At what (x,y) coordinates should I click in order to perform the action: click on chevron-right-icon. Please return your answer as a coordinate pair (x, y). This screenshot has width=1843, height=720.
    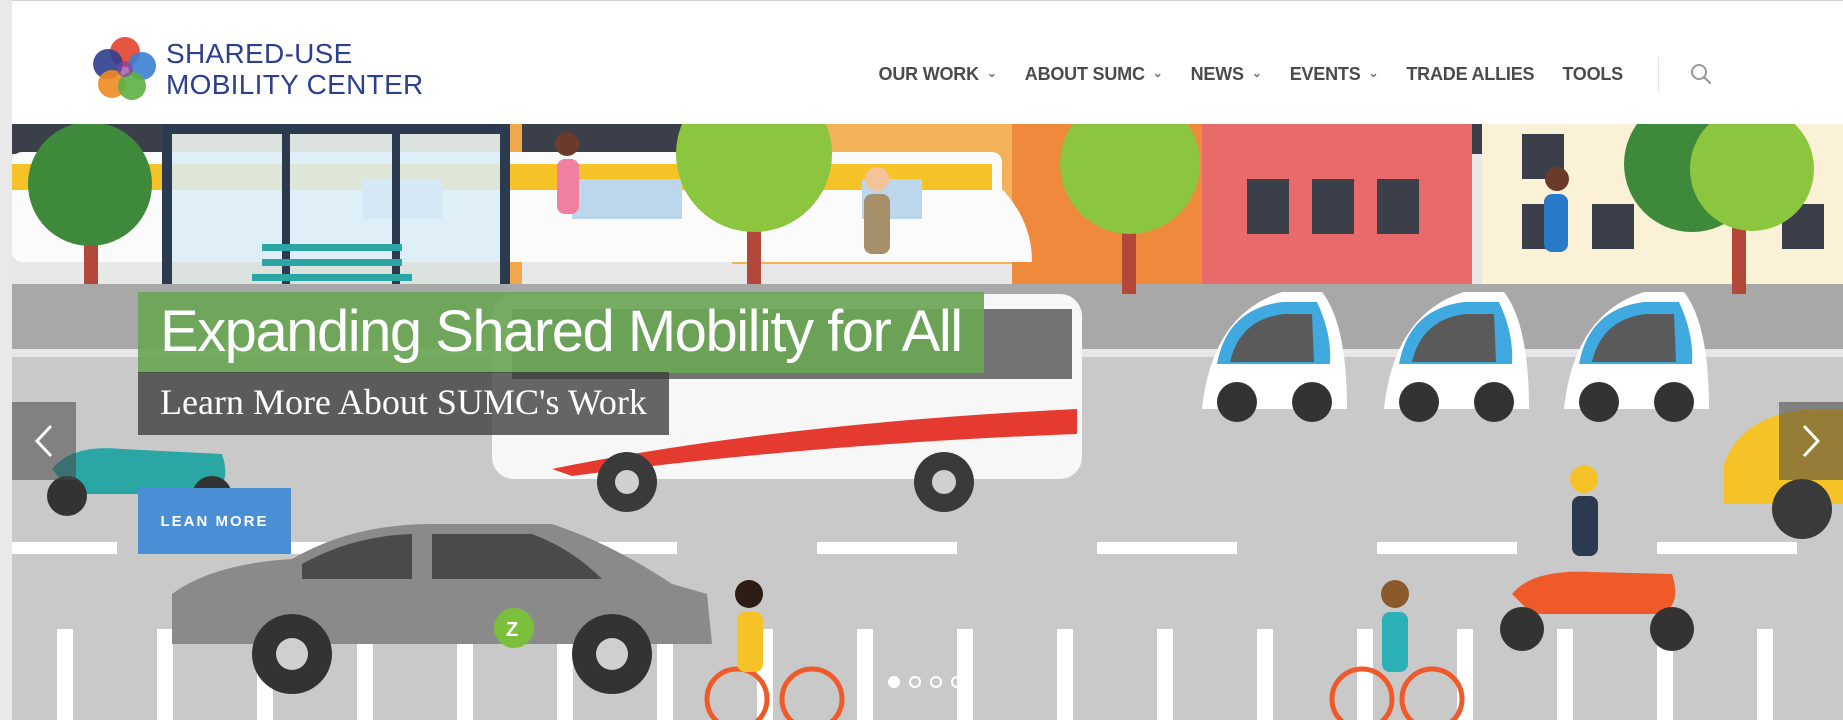
    Looking at the image, I should click on (1811, 441).